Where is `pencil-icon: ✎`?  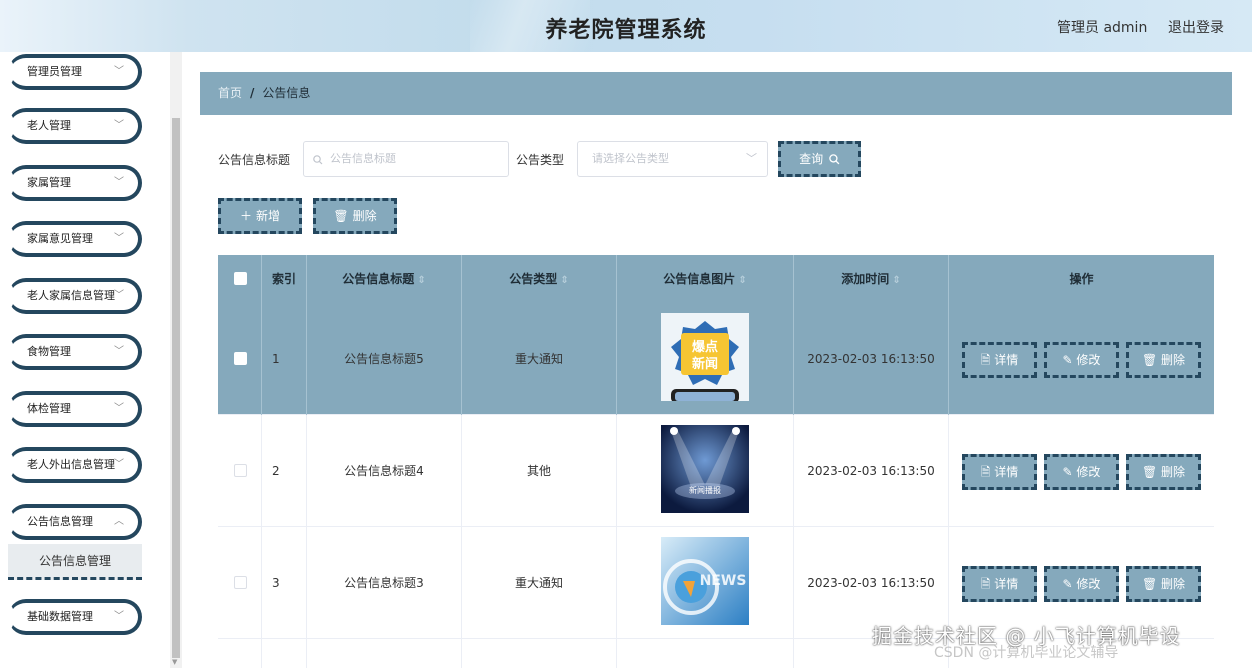
pencil-icon: ✎ is located at coordinates (1069, 584).